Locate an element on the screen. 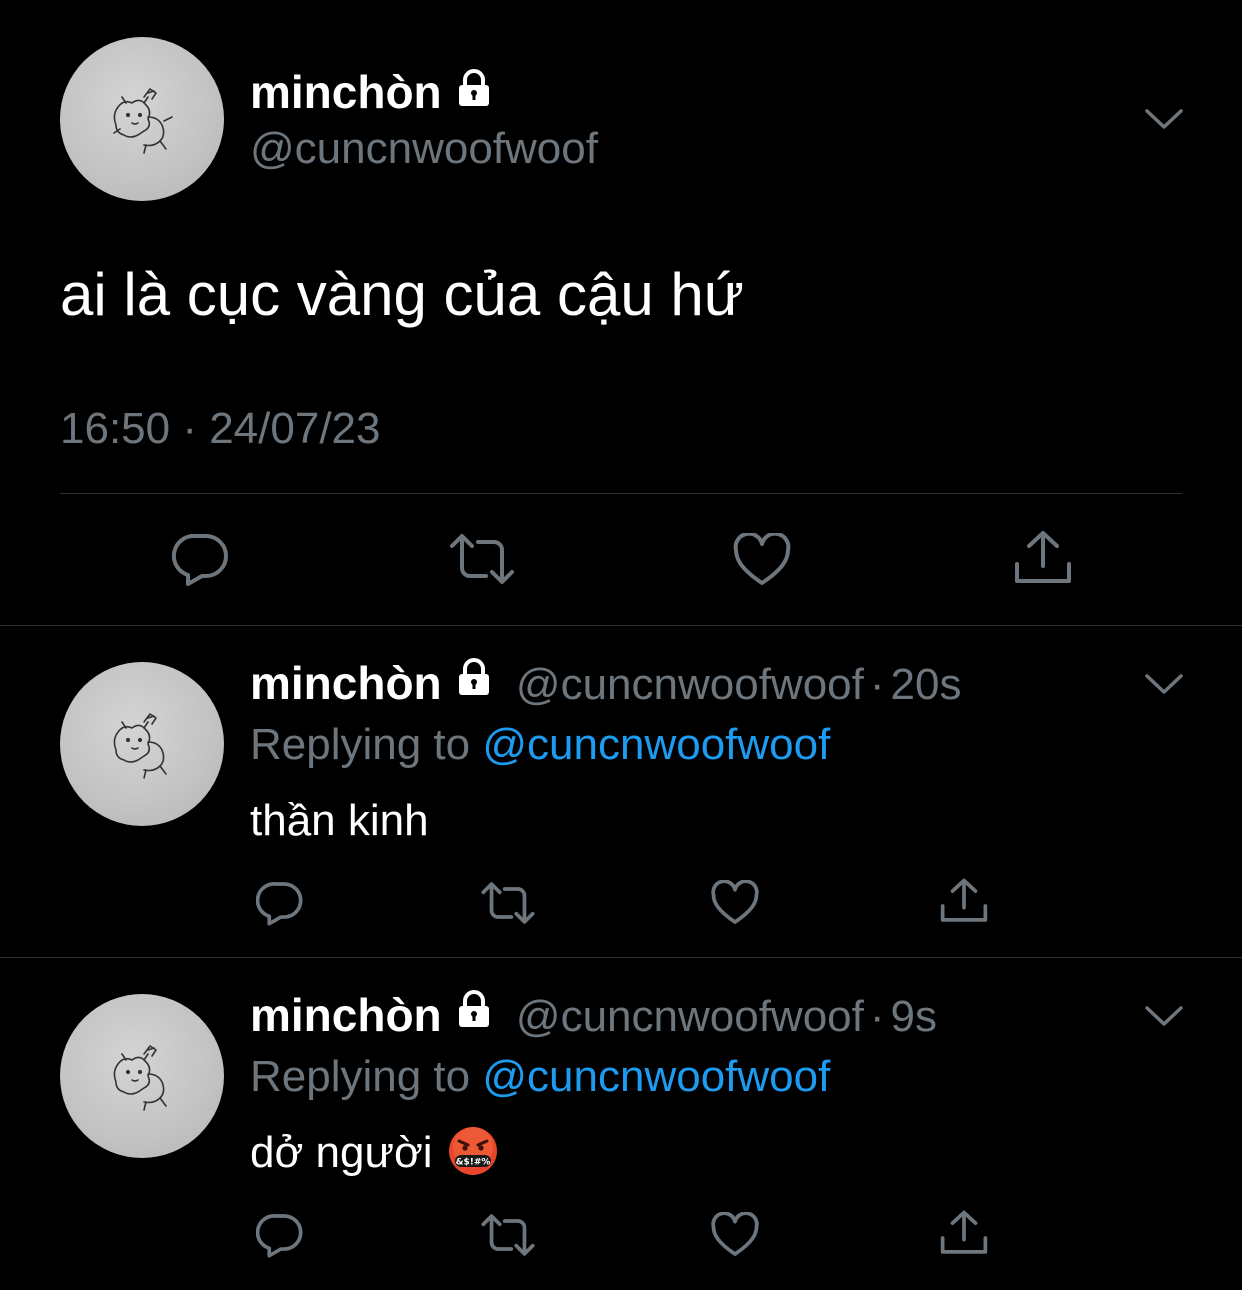 This screenshot has width=1242, height=1290. timestamp: 16:50 · 24/07/23 is located at coordinates (220, 429).